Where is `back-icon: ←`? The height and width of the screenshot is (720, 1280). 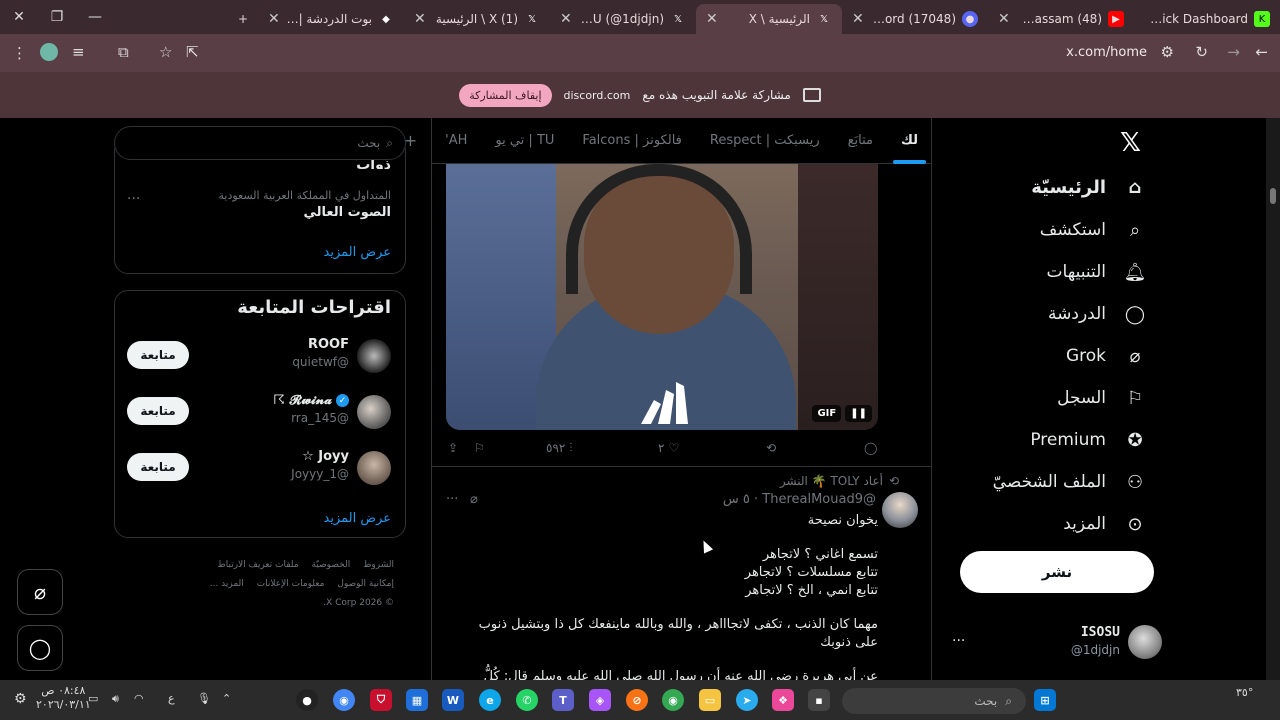
back-icon: ← is located at coordinates (1261, 52).